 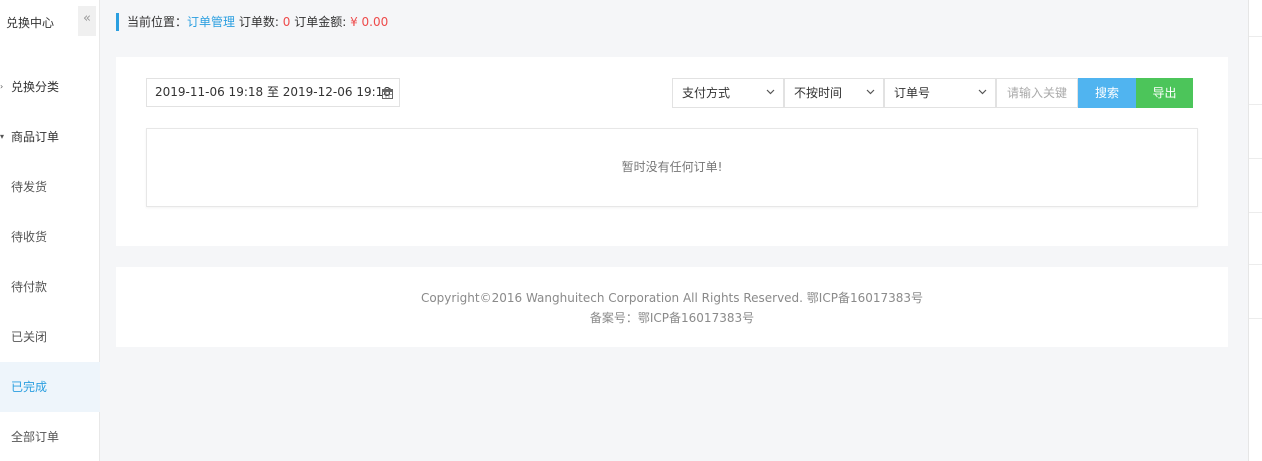 I want to click on keyword-input, so click(x=1037, y=93).